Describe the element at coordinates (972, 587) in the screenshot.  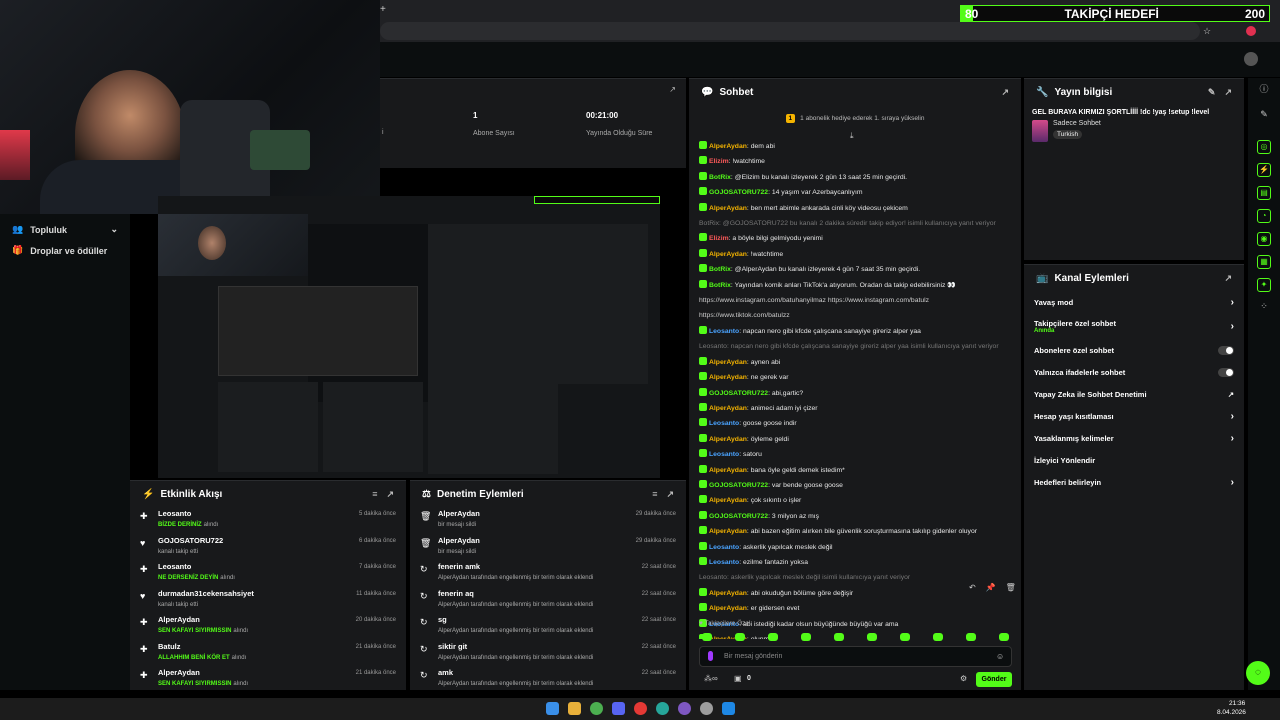
I see `reply-icon: ↶` at that location.